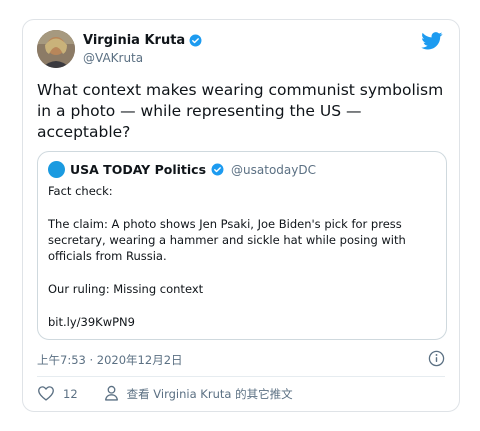 The image size is (480, 431). I want to click on author-display-name: Virginia Kruta, so click(134, 40).